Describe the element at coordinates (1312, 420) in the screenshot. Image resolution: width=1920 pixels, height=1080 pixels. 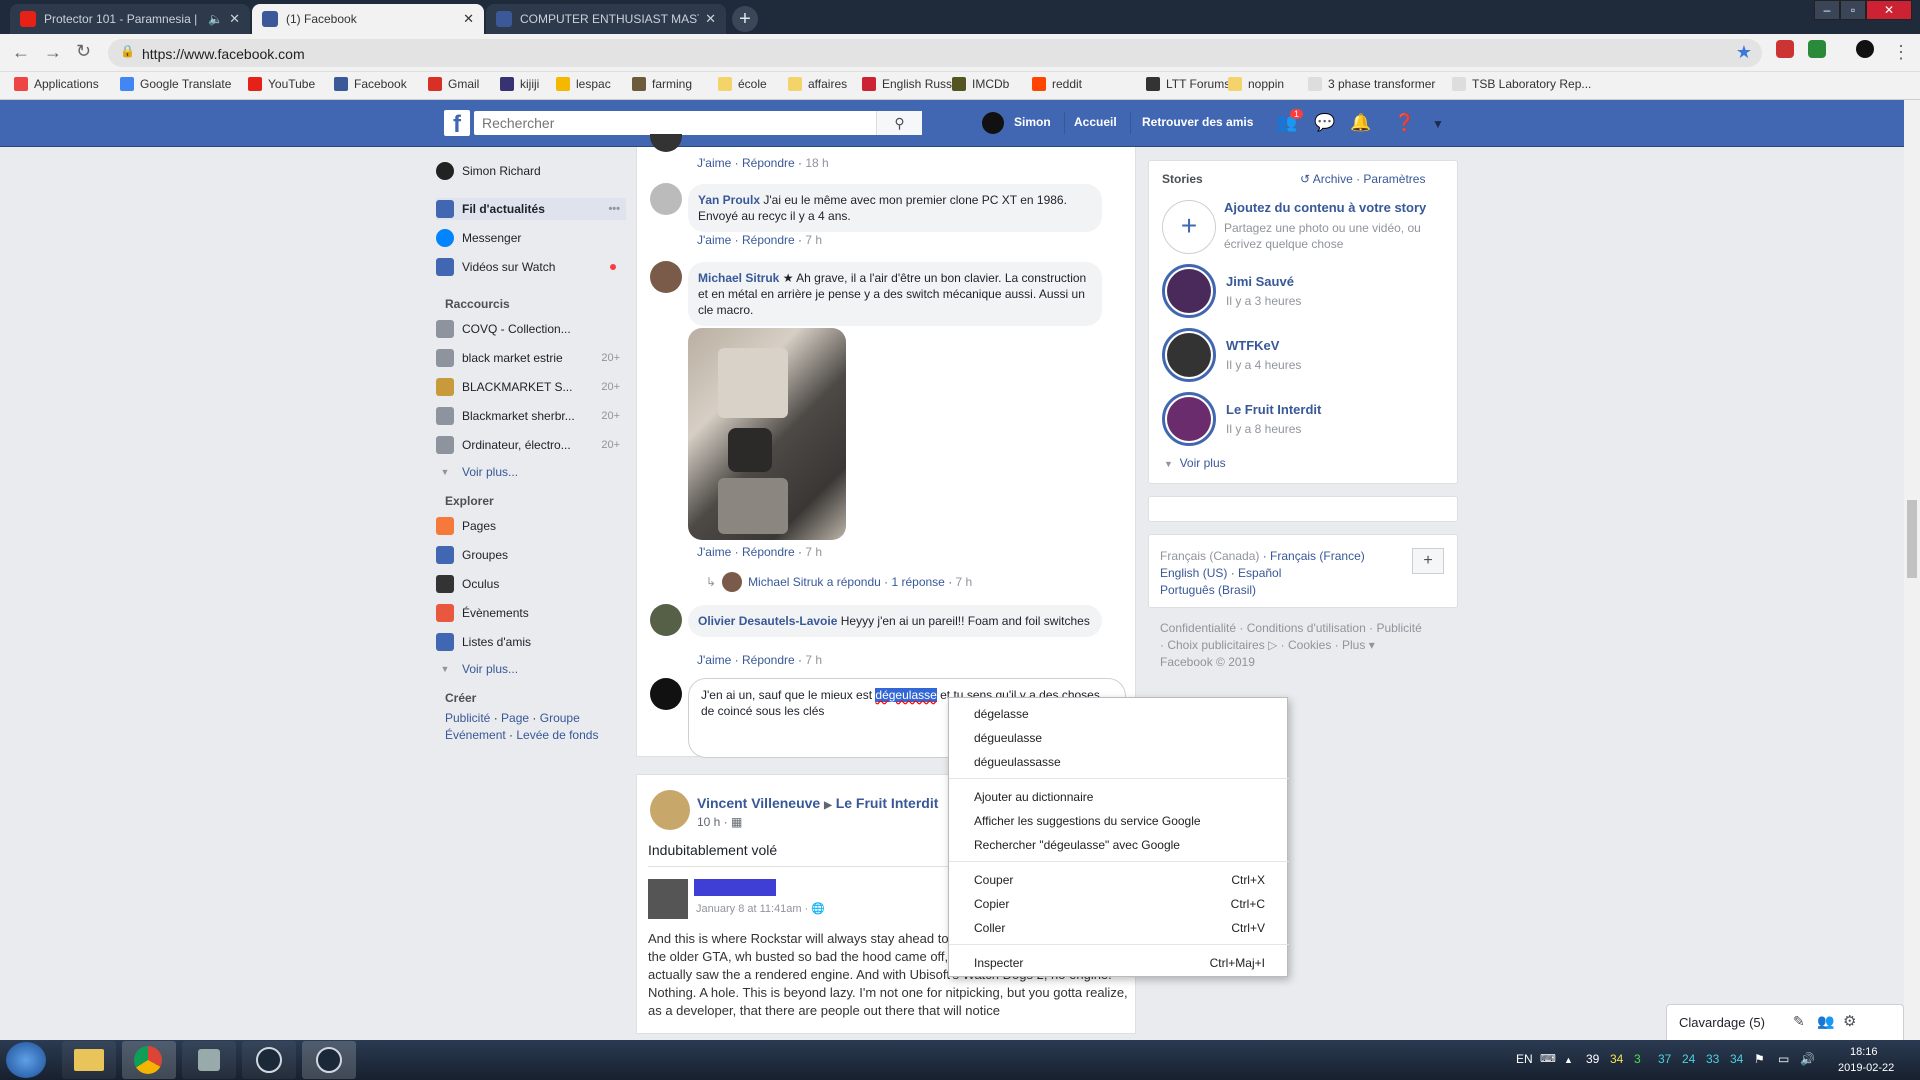
I see `story-item: Le Fruit Interdit Il y a 8 heures` at that location.